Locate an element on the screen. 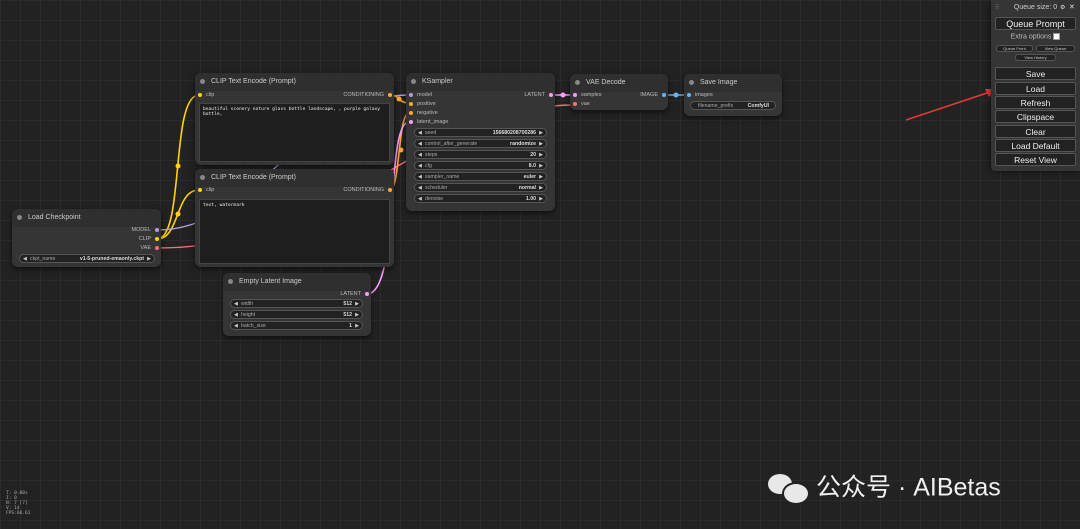  input-images: images is located at coordinates (700, 95).